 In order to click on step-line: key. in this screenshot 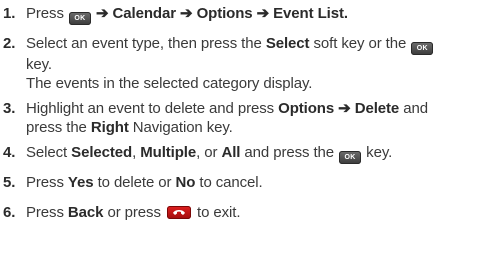, I will do `click(259, 64)`.